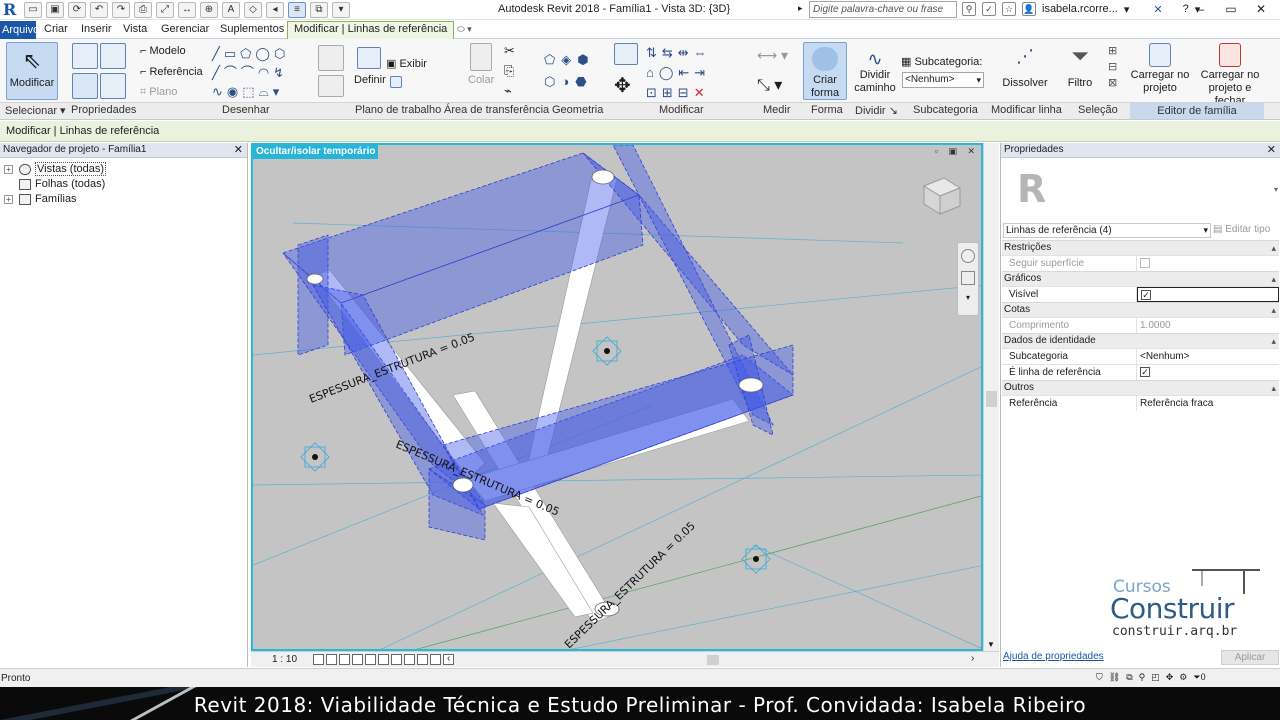  I want to click on star-icon: ☆, so click(1009, 9).